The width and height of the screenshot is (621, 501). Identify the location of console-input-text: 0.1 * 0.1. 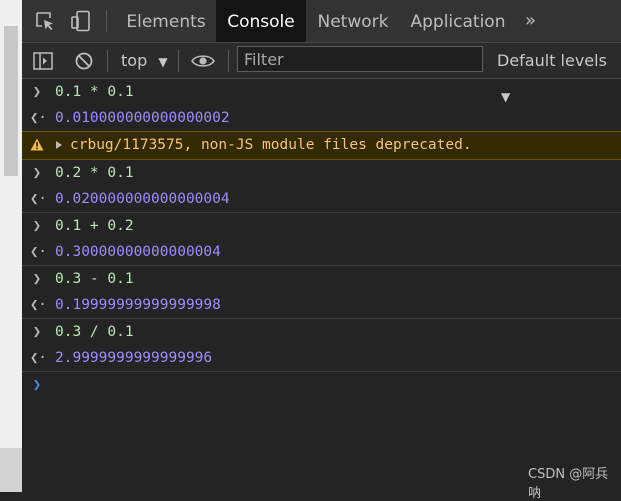
(94, 92).